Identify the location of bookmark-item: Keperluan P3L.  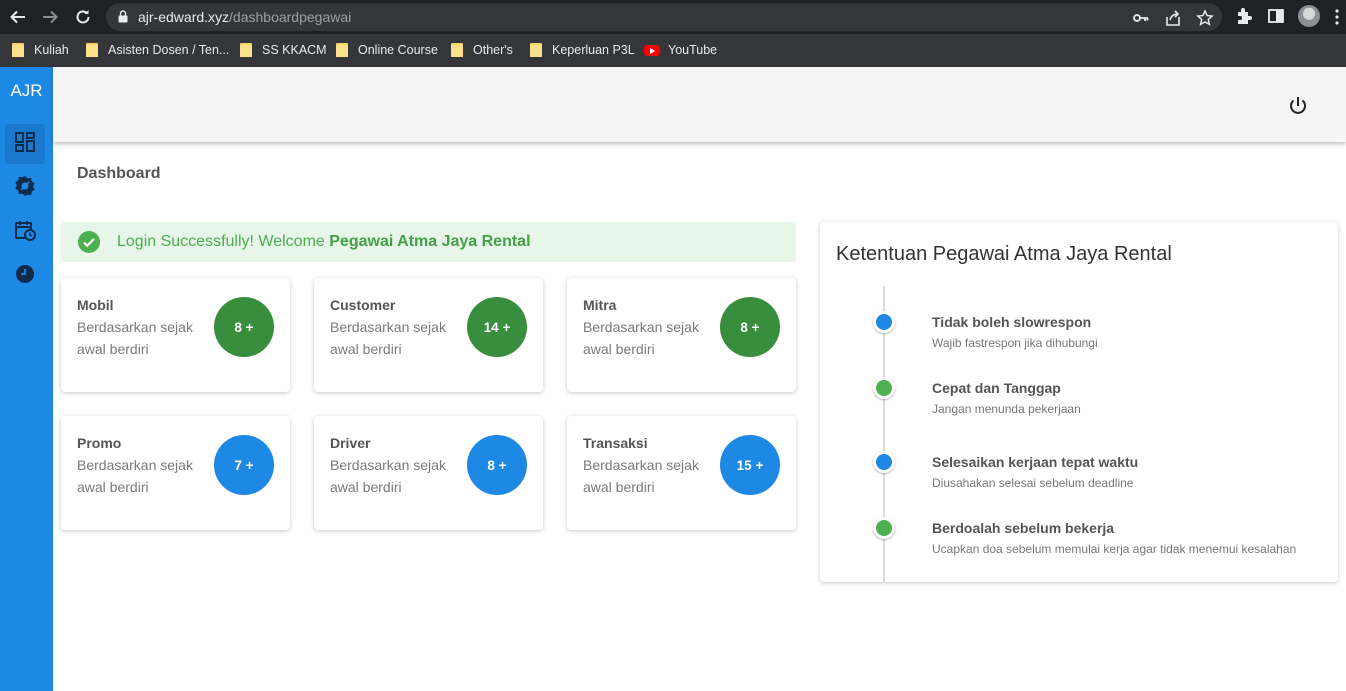
(582, 50).